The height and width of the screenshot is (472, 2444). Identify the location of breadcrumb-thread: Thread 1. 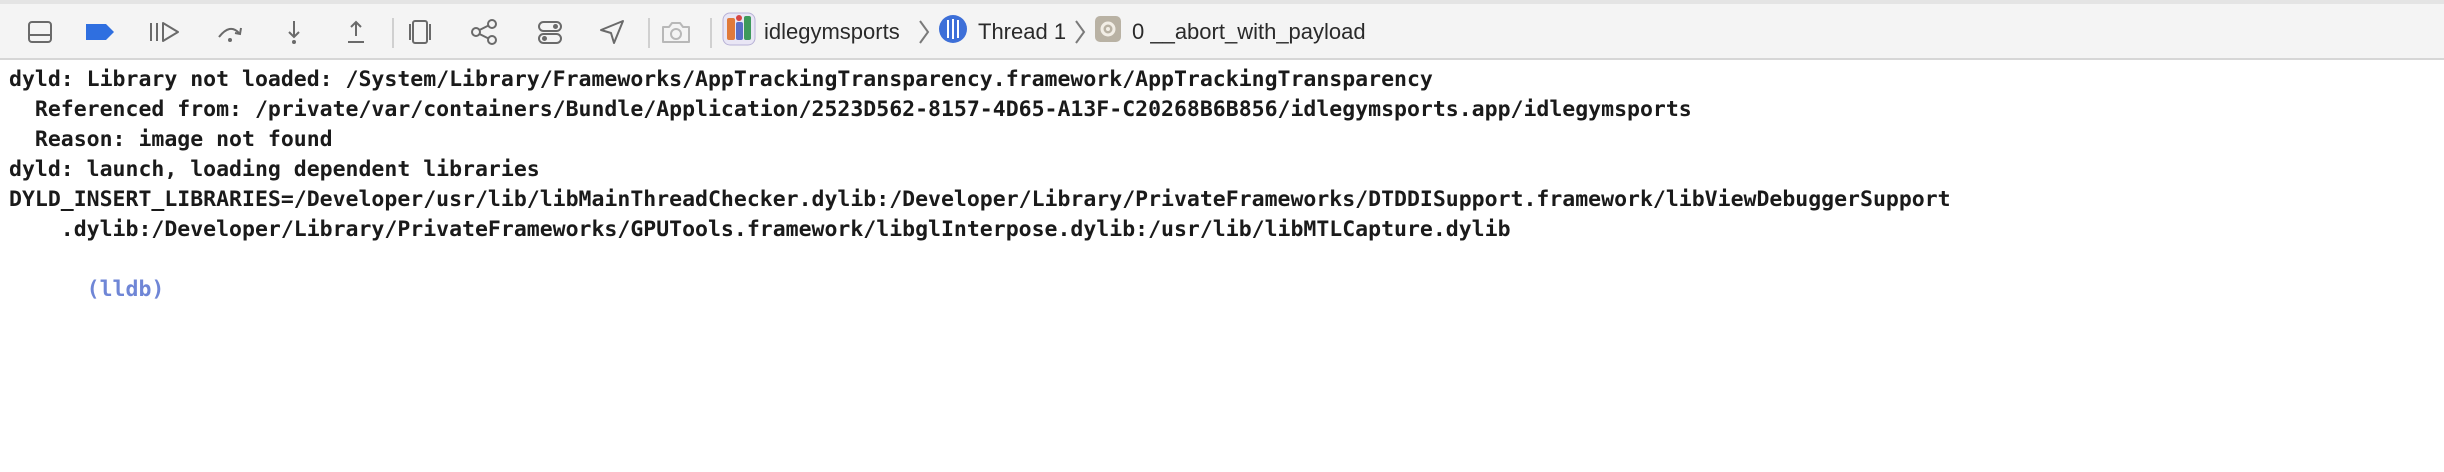
(1002, 32).